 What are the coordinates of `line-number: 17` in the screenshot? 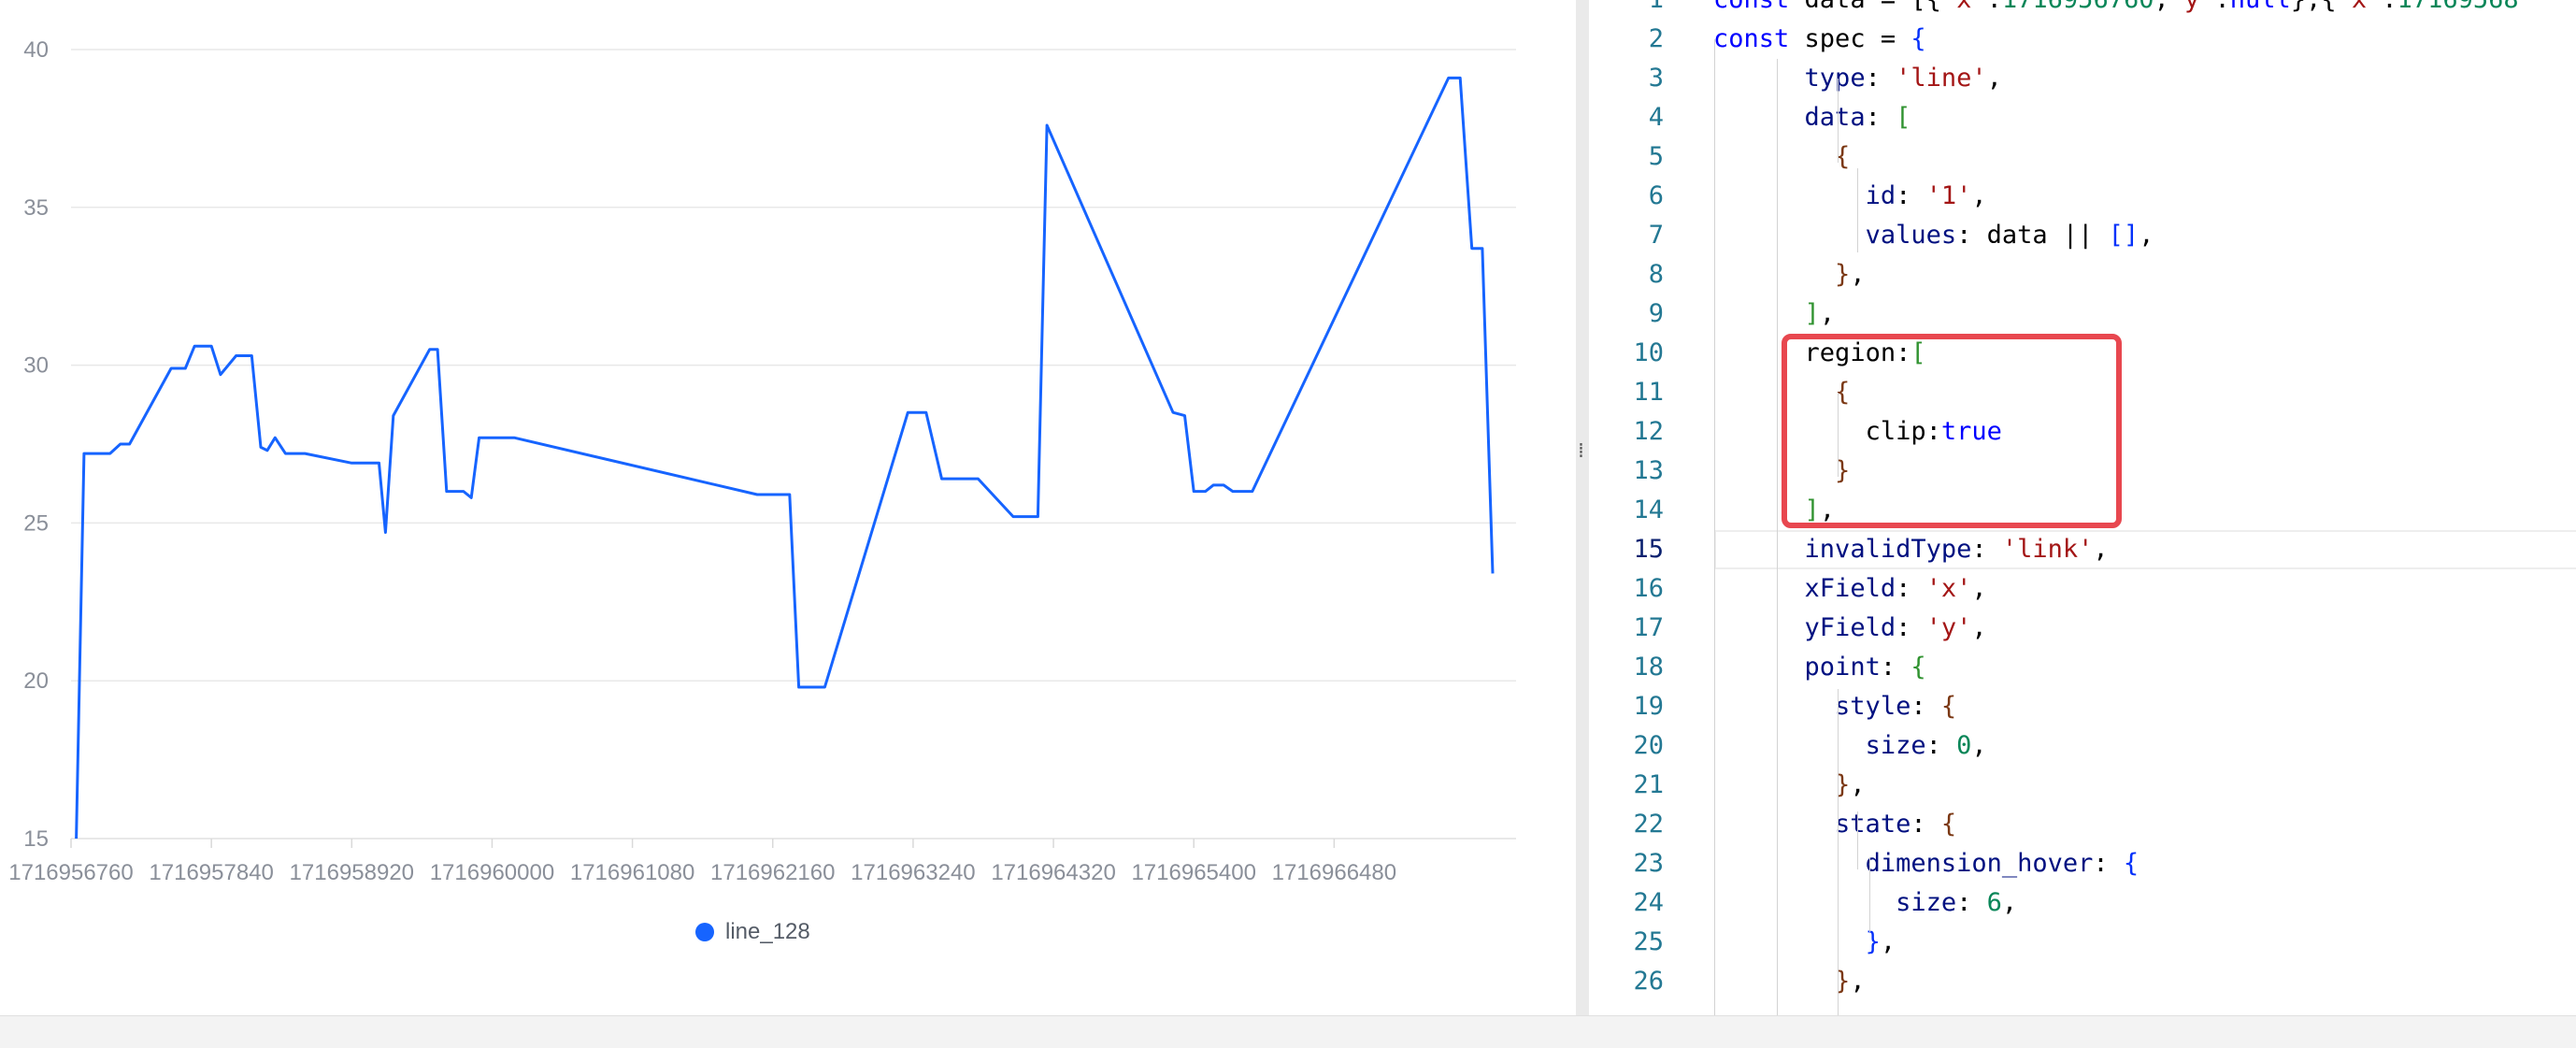 It's located at (1648, 627).